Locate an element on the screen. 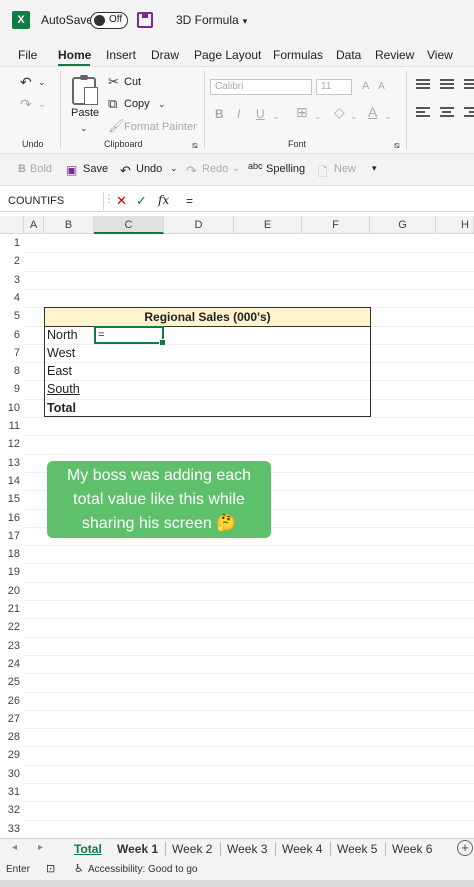 The width and height of the screenshot is (474, 887). align-left-icon is located at coordinates (423, 112).